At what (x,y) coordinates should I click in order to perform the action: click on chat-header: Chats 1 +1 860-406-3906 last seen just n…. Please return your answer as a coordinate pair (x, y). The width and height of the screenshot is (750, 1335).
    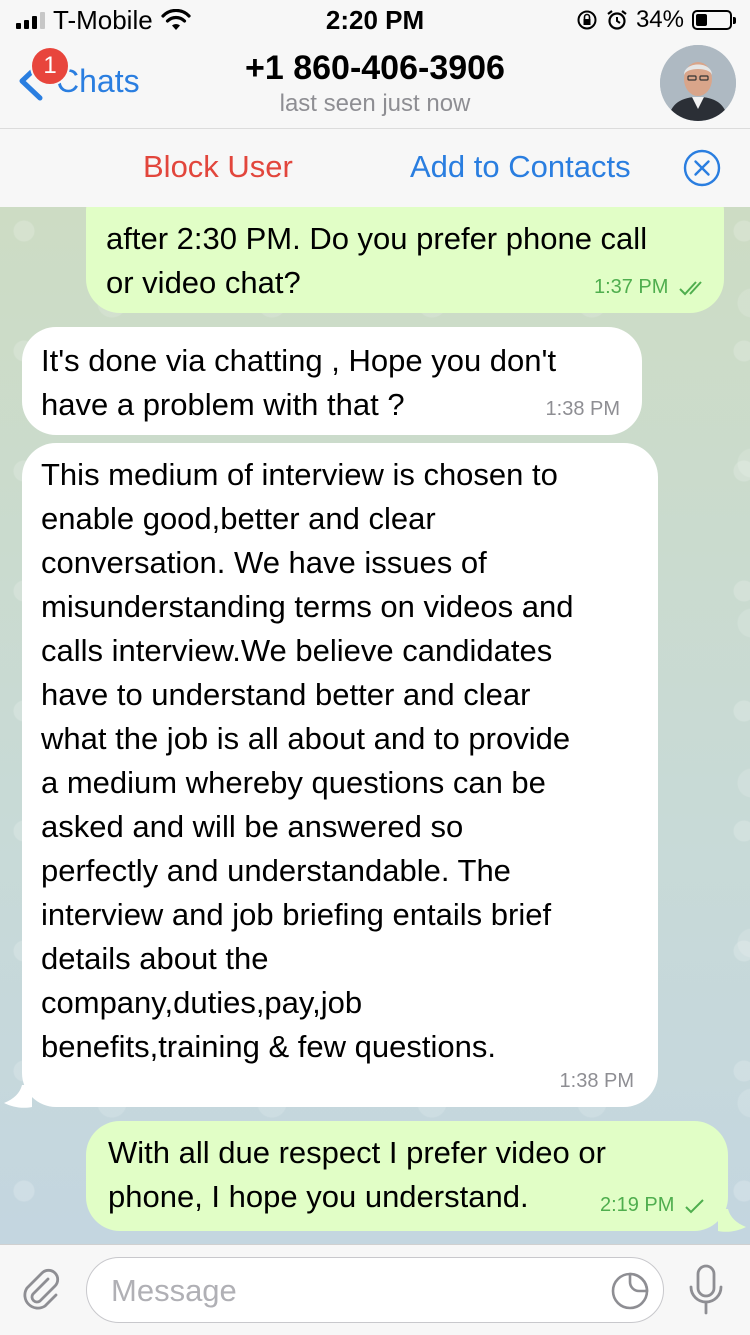
    Looking at the image, I should click on (375, 84).